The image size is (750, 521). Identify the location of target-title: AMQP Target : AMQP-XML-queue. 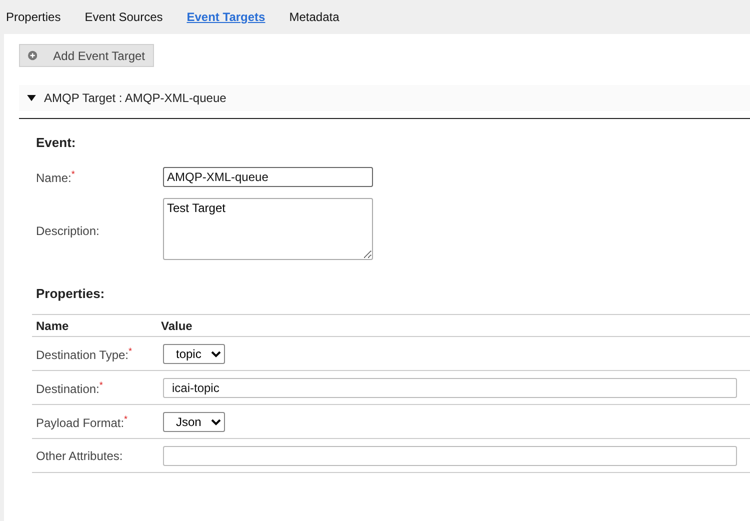
(135, 98).